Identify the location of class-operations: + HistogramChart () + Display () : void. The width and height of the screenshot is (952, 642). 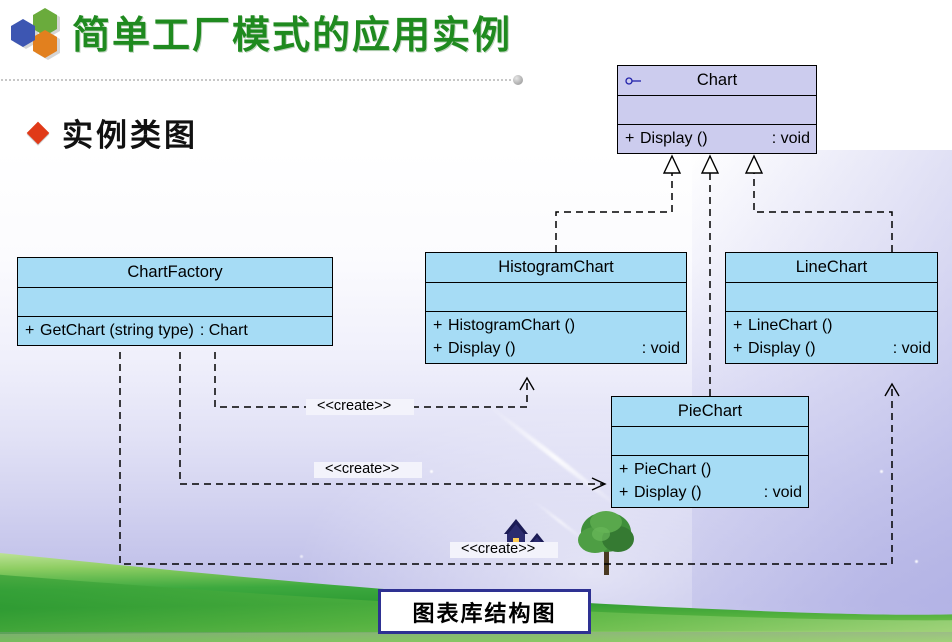
(556, 337).